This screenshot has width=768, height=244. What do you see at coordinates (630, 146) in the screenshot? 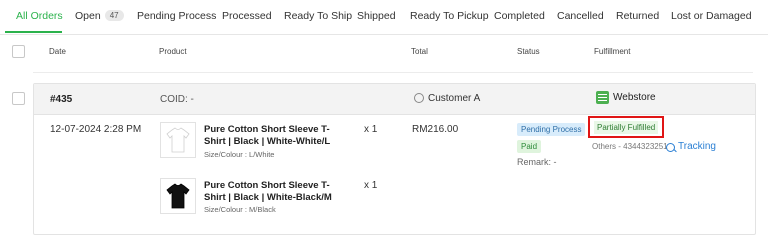
I see `fulfillment-courier: Others - 4344323251` at bounding box center [630, 146].